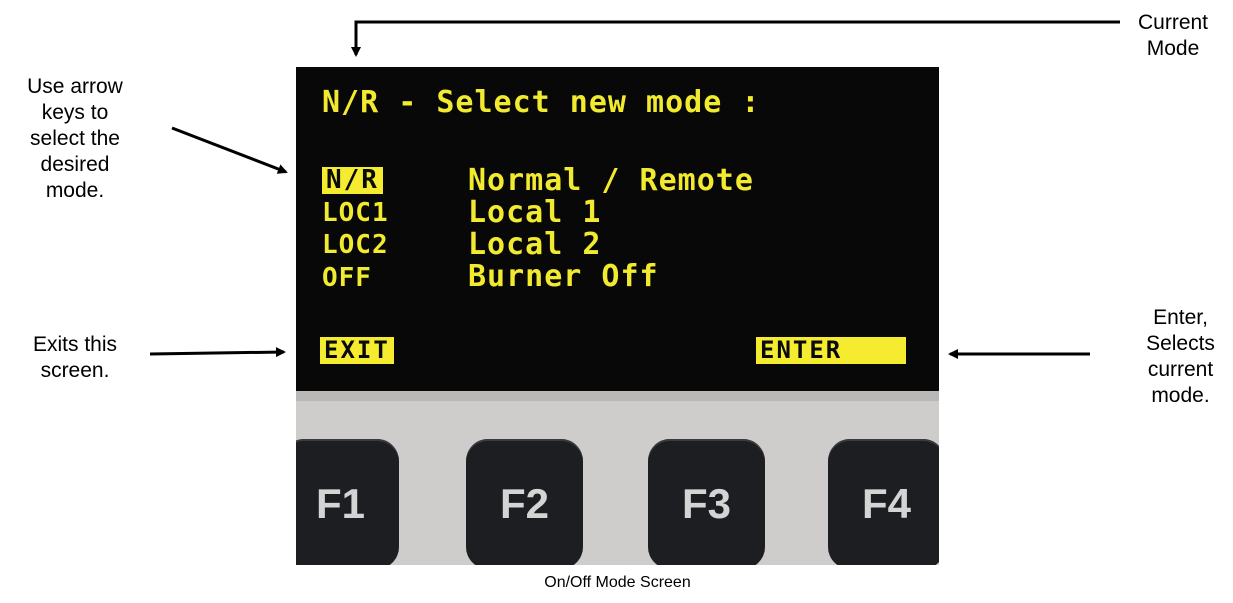 This screenshot has height=603, width=1233. Describe the element at coordinates (75, 357) in the screenshot. I see `exits-note: Exits this screen.` at that location.